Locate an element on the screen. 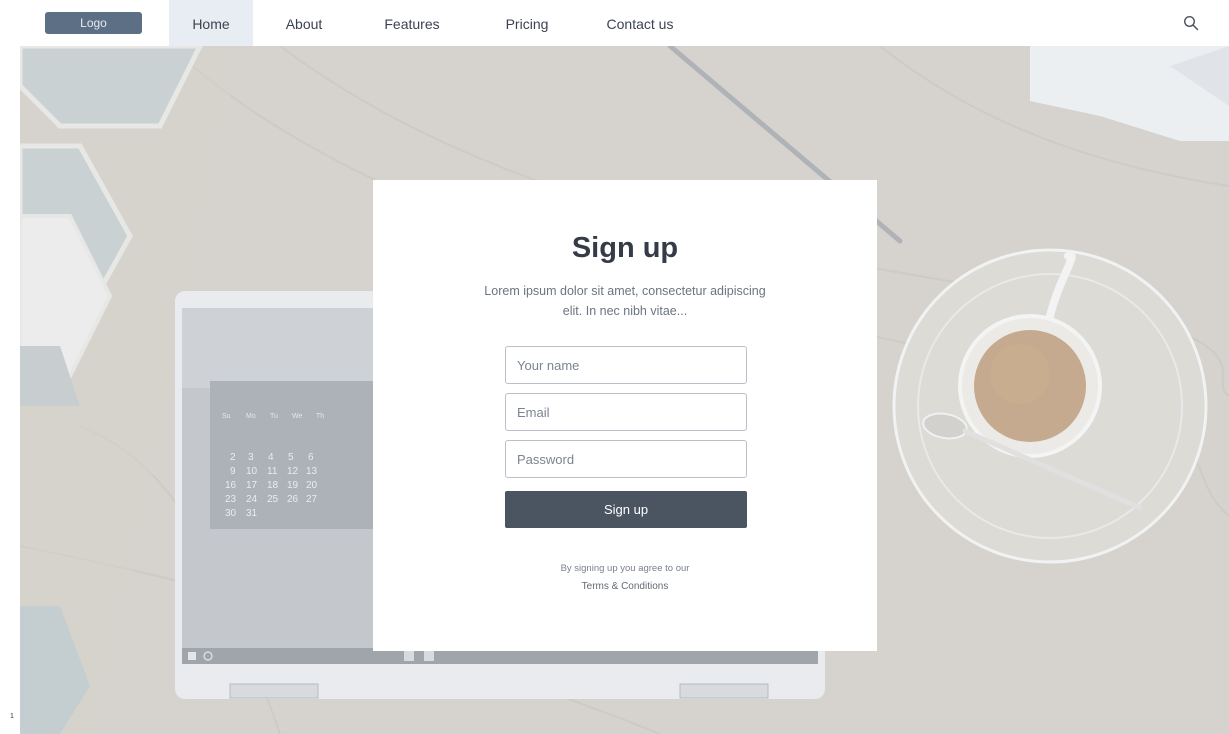  signup-button: Sign up is located at coordinates (626, 509).